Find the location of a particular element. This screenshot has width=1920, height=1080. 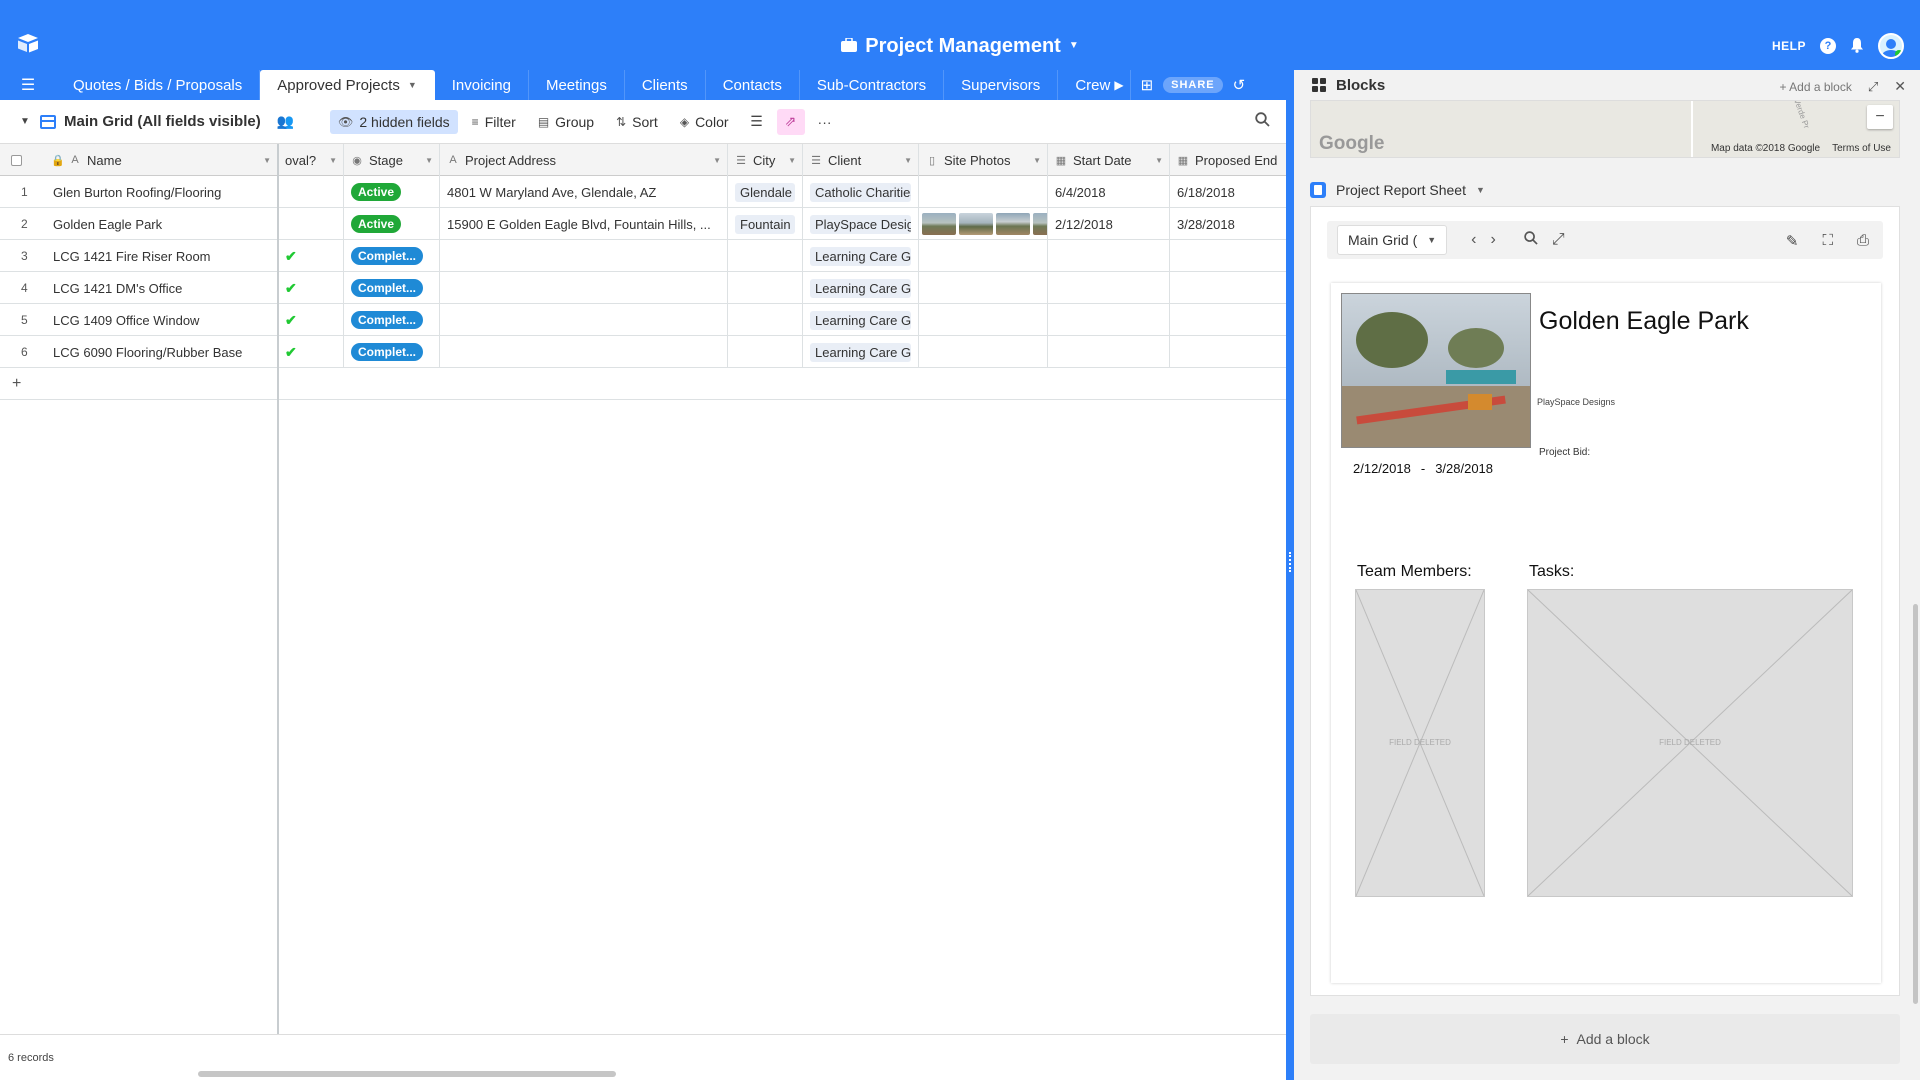

edit-pencil-icon: ✎ is located at coordinates (1792, 241).